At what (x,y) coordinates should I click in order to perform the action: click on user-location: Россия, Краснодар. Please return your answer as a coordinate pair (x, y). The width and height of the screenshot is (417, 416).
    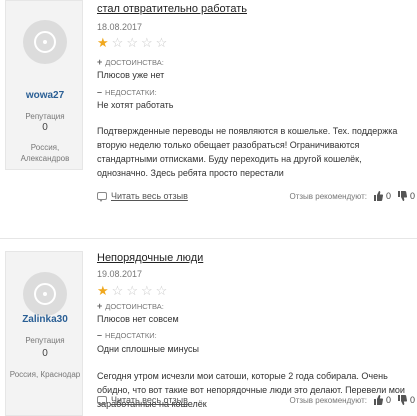
    Looking at the image, I should click on (45, 374).